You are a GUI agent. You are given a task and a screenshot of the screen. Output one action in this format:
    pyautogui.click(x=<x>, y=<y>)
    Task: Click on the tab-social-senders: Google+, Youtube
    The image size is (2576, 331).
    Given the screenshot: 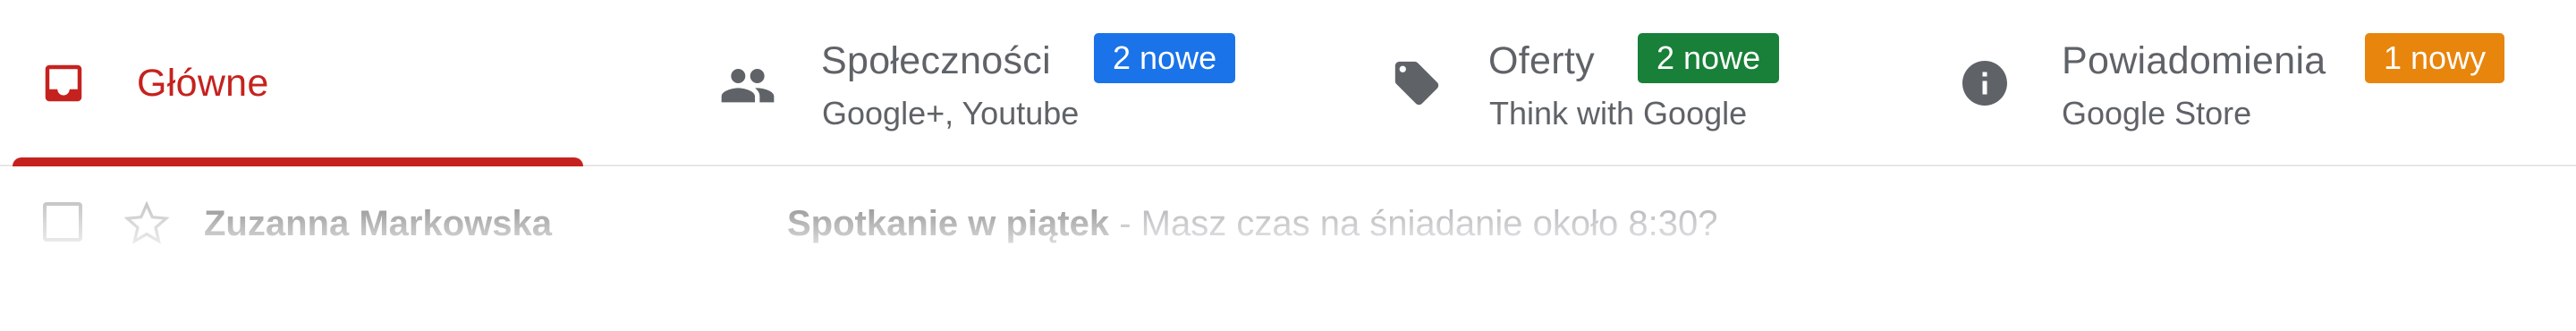 What is the action you would take?
    pyautogui.click(x=951, y=113)
    